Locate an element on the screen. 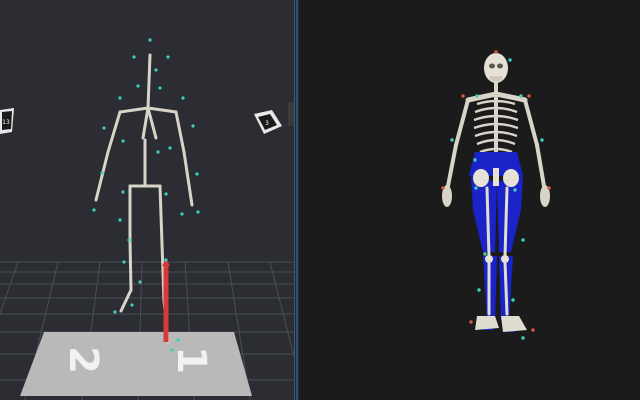 Image resolution: width=640 pixels, height=400 pixels. plate-1-number: 1 is located at coordinates (191, 360).